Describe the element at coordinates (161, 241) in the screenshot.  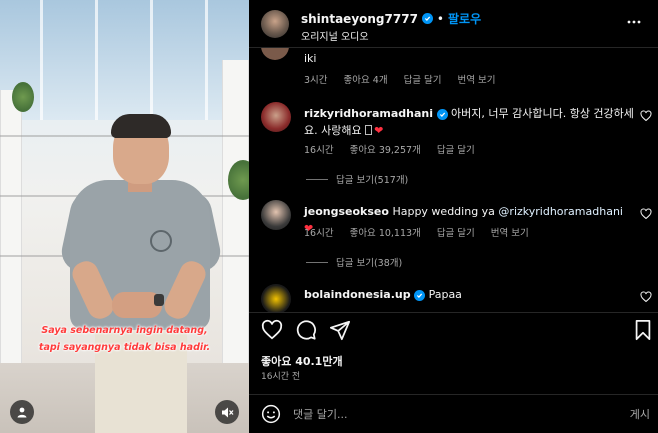
I see `shirt-emblem` at that location.